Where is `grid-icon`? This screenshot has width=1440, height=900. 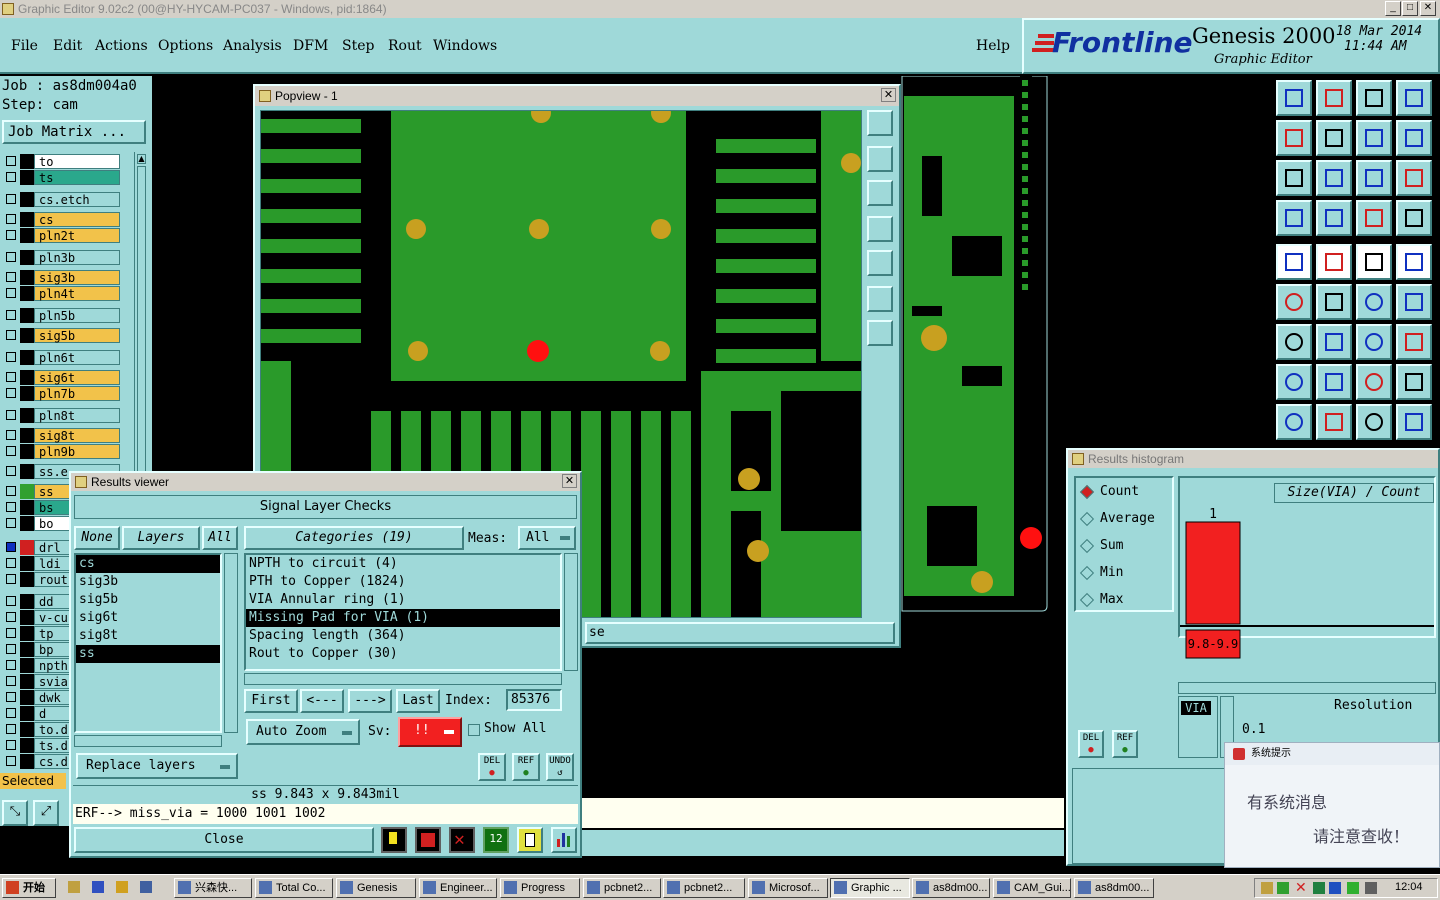 grid-icon is located at coordinates (1334, 218).